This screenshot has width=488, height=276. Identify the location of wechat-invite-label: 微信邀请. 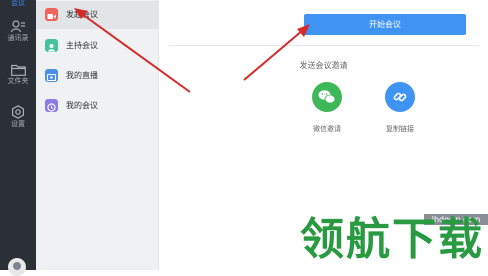
(327, 129).